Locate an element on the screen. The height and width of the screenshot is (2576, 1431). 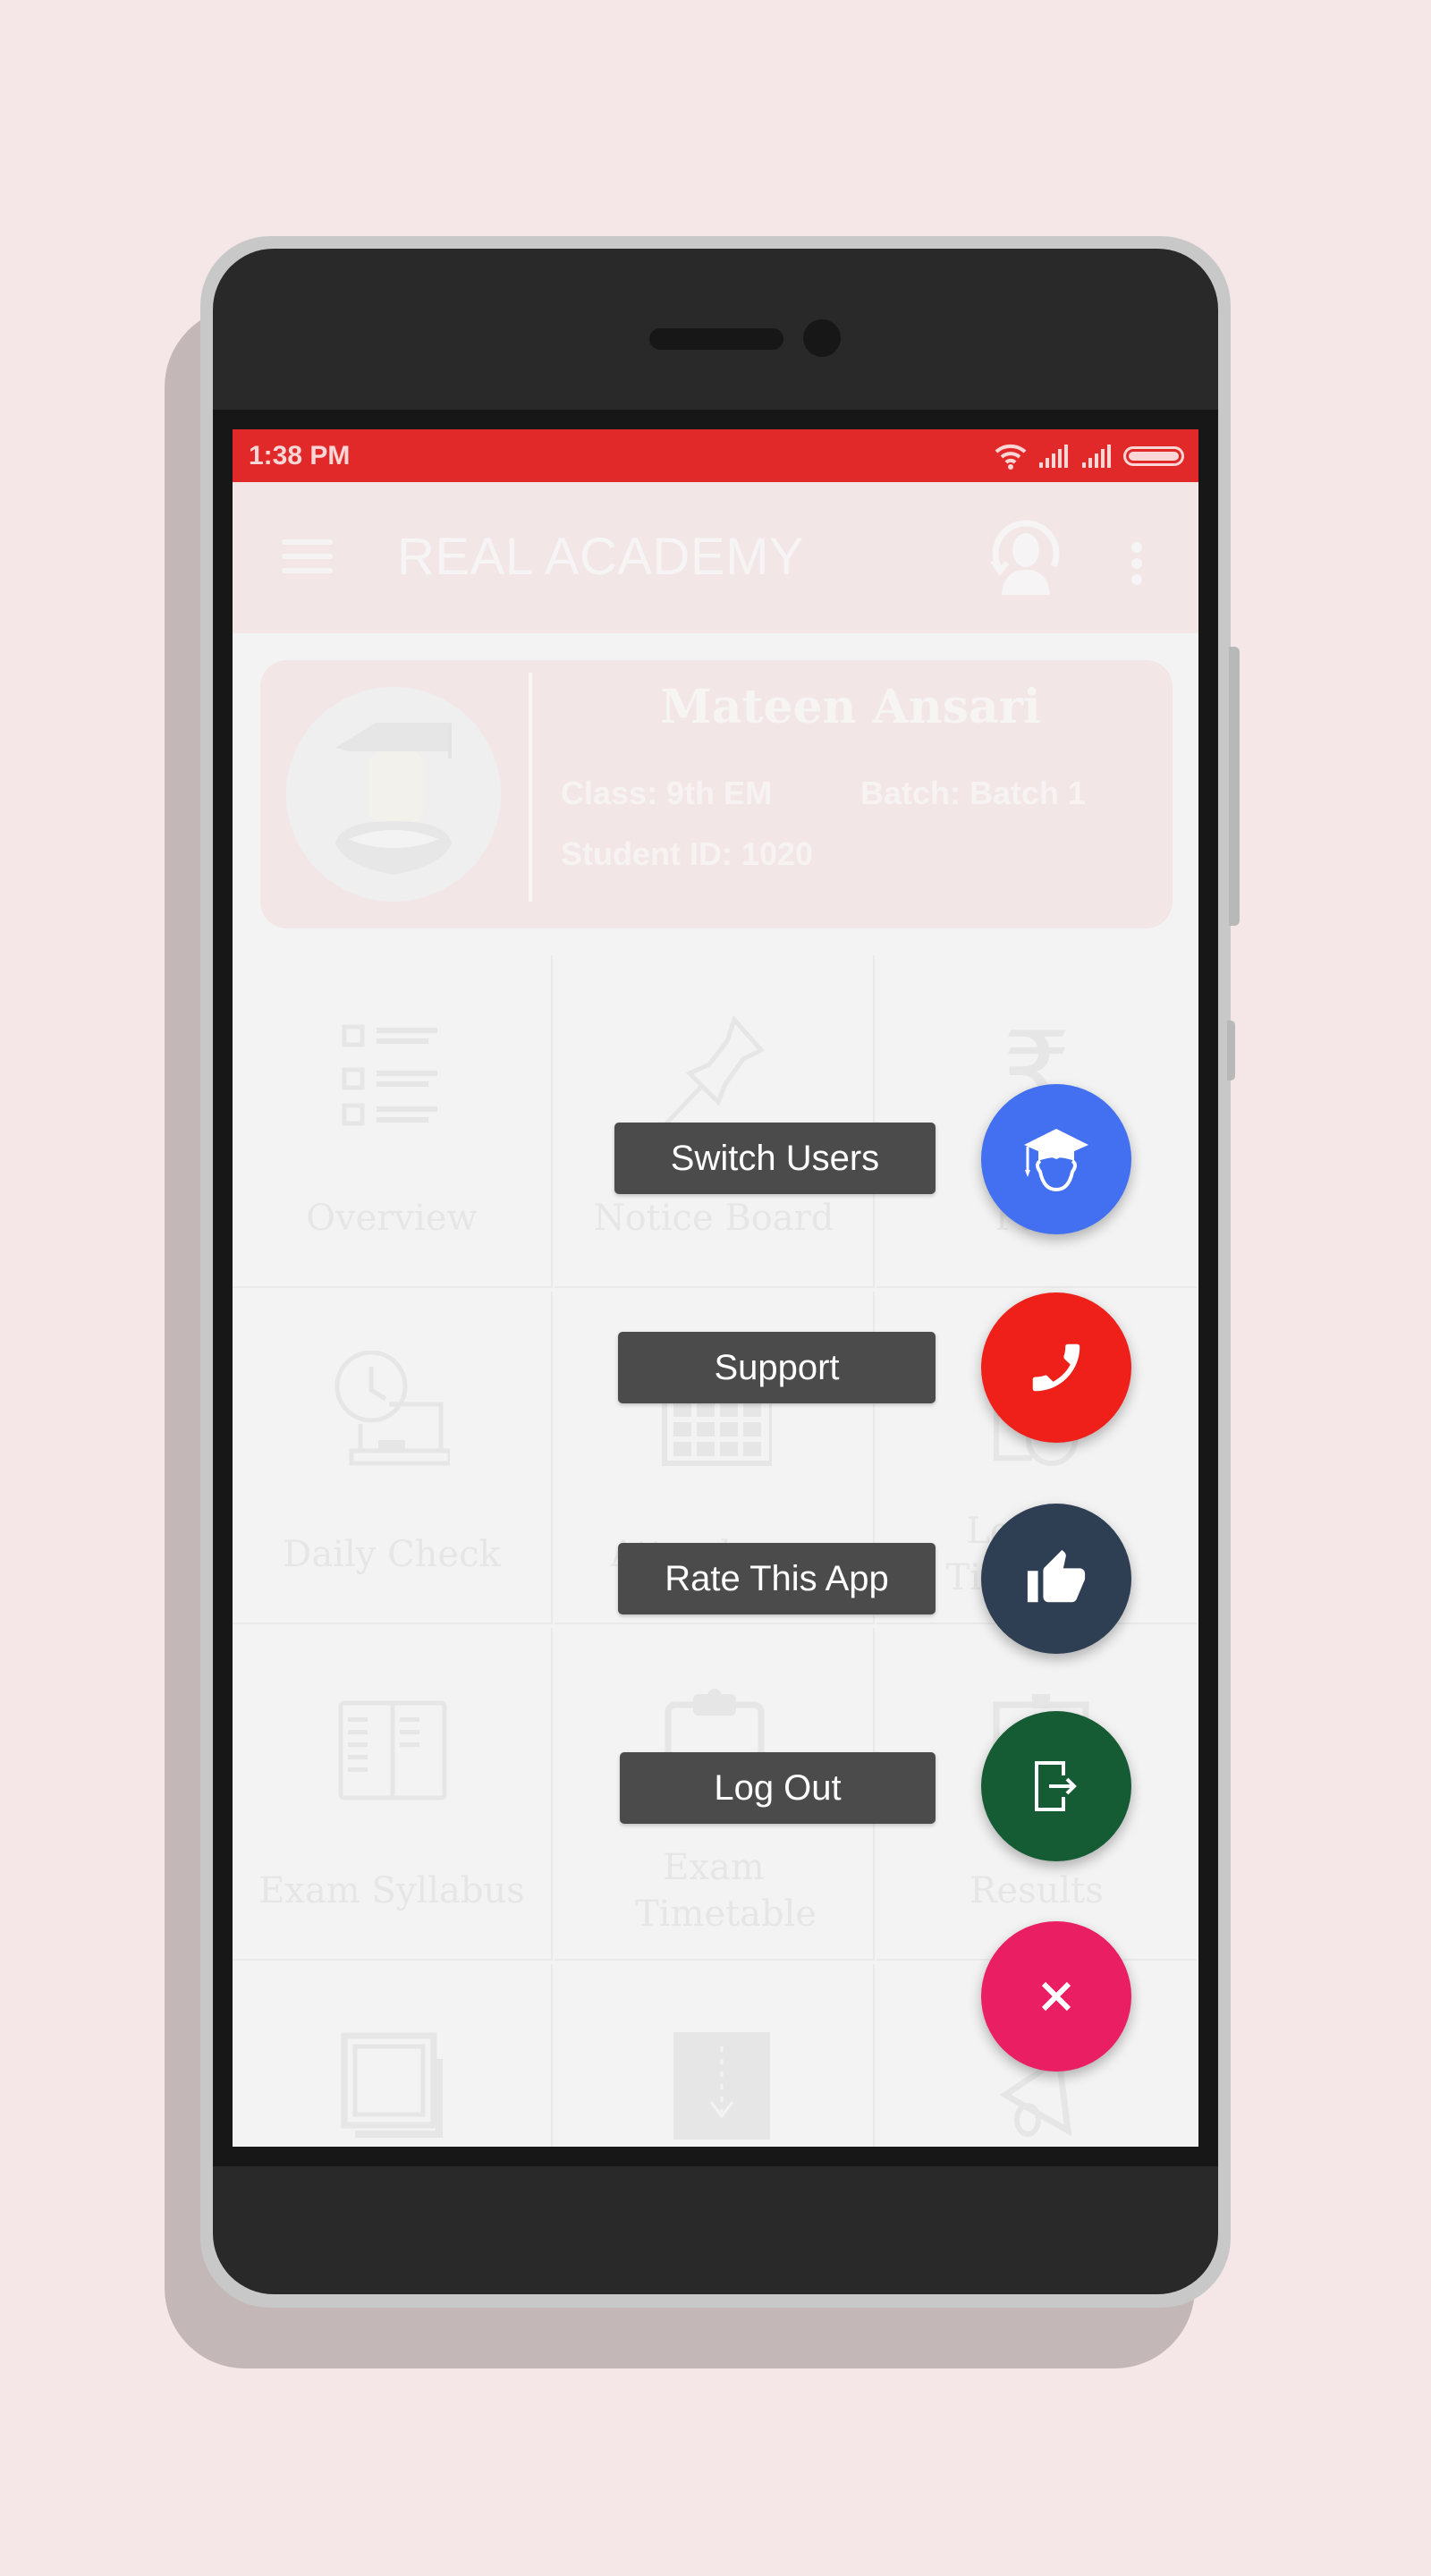
kebab-menu-icon is located at coordinates (1138, 567).